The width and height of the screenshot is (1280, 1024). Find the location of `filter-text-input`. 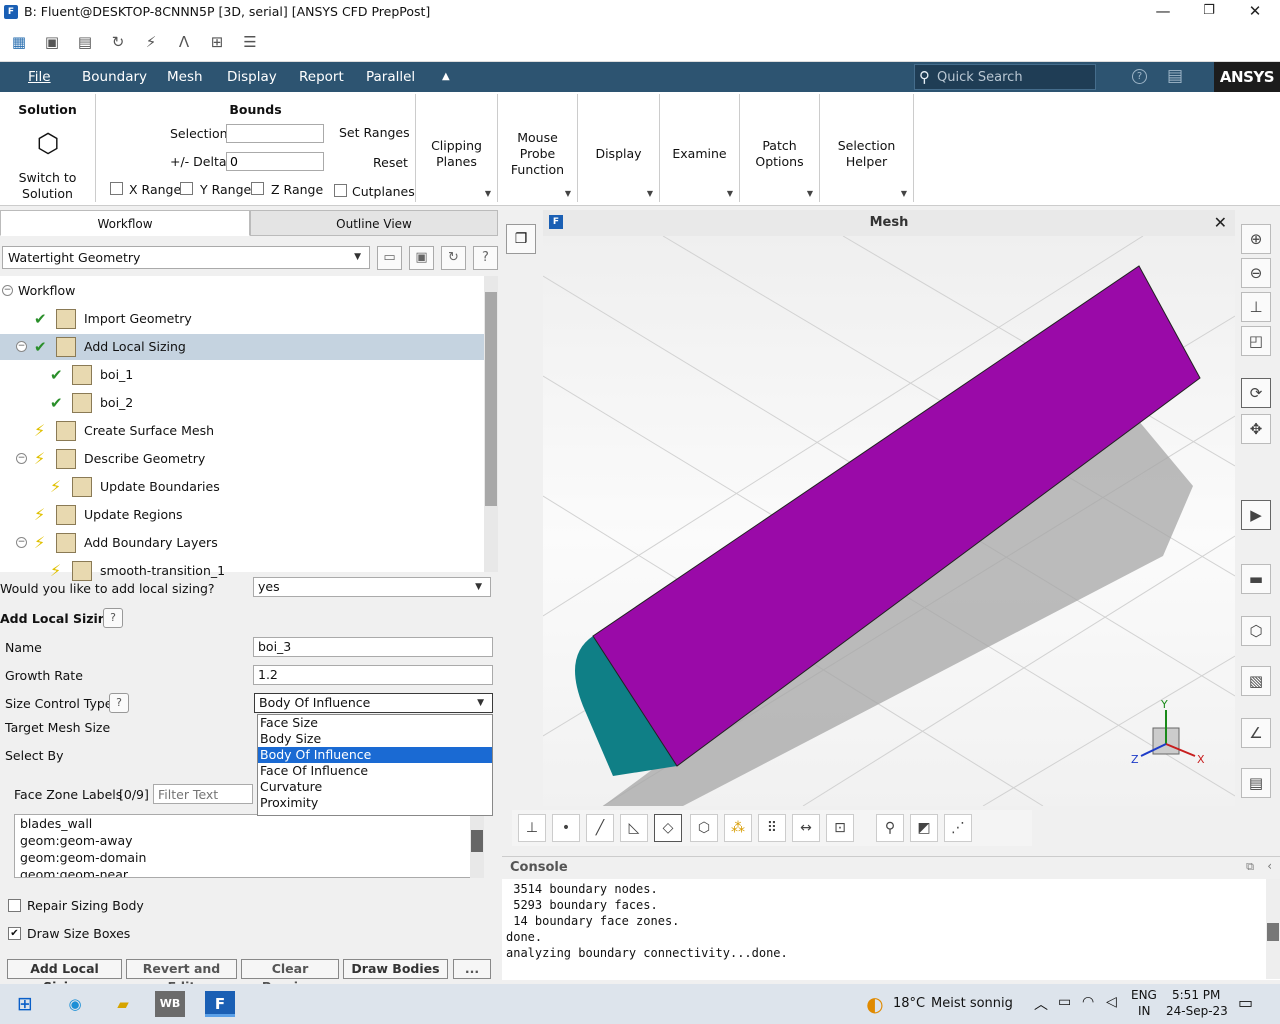

filter-text-input is located at coordinates (203, 794).